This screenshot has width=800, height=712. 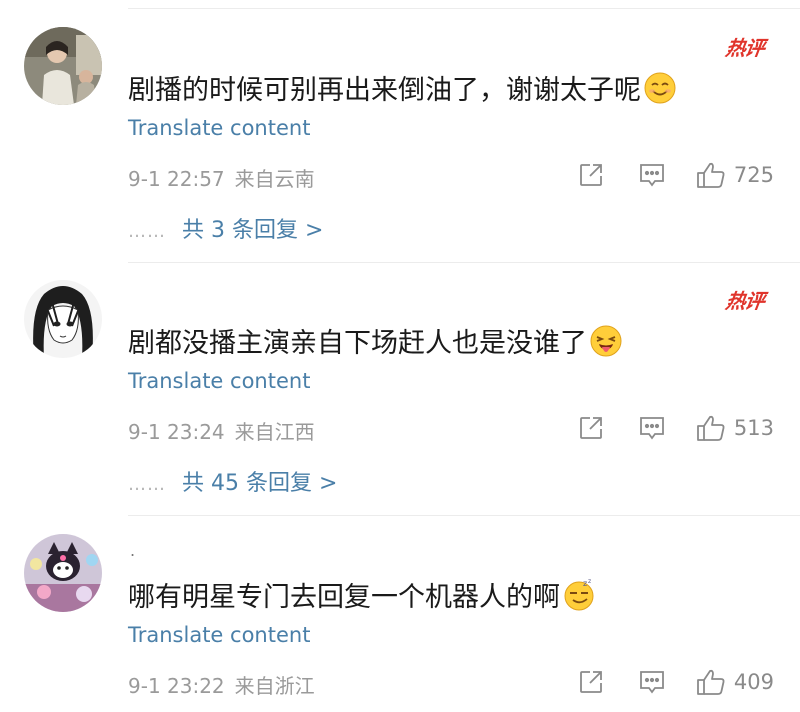 What do you see at coordinates (464, 8) in the screenshot?
I see `top-divider` at bounding box center [464, 8].